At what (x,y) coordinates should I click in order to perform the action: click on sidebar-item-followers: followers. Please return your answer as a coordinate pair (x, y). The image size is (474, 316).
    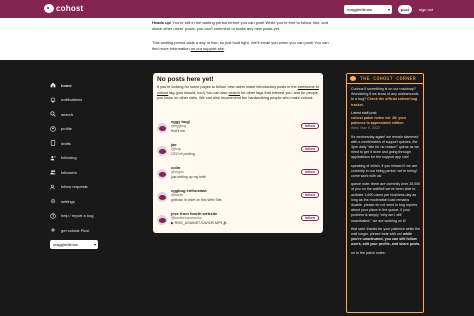
    Looking at the image, I should click on (85, 172).